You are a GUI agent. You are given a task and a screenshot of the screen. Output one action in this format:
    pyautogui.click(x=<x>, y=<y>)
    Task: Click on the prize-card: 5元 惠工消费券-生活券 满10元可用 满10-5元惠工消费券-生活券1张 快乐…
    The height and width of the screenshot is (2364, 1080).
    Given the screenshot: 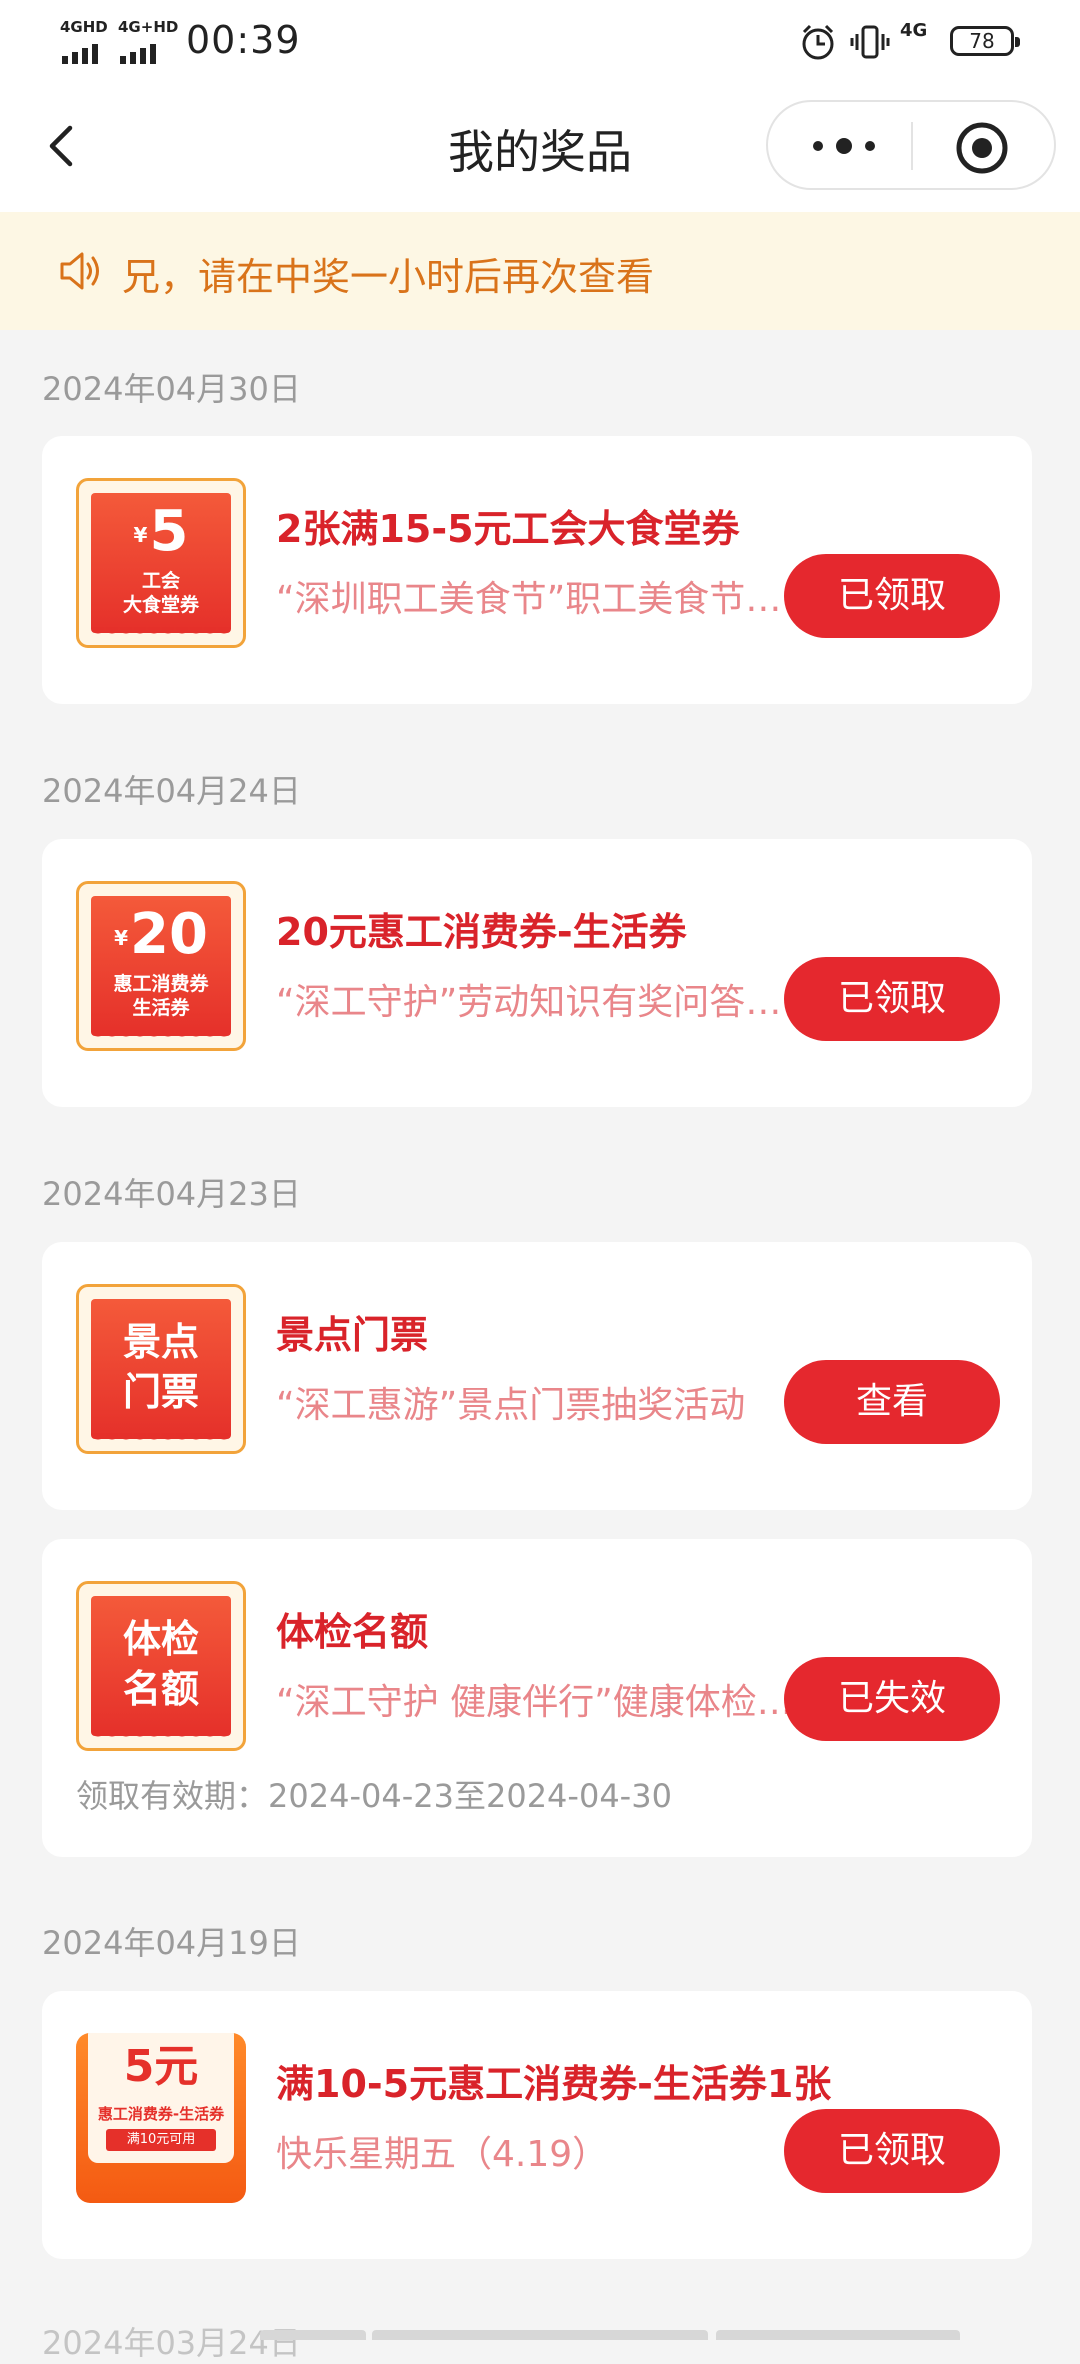 What is the action you would take?
    pyautogui.click(x=537, y=2125)
    